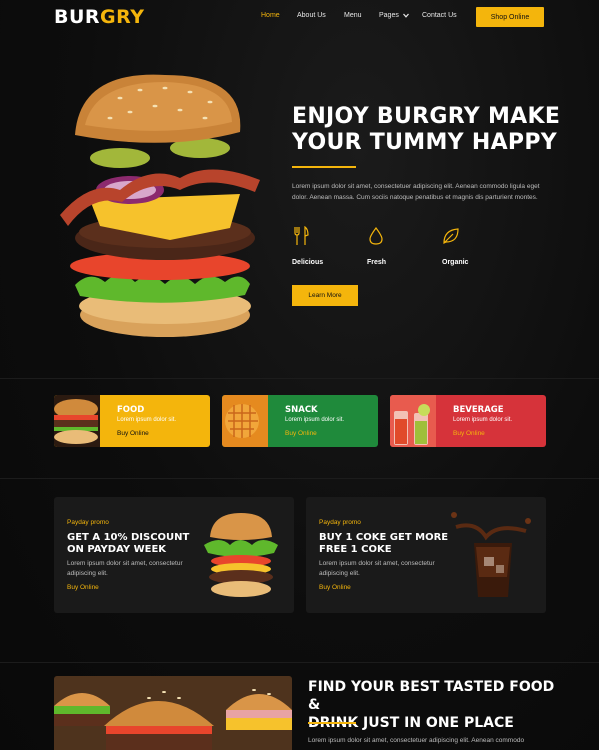 This screenshot has width=599, height=750. Describe the element at coordinates (160, 205) in the screenshot. I see `hero-burger-image` at that location.